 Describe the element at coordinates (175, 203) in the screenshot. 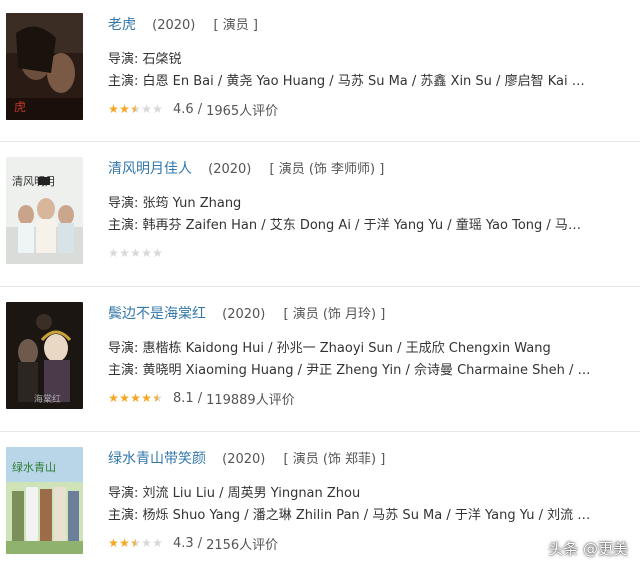

I see `director-line: 导演: 张筠 Yun Zhang` at that location.